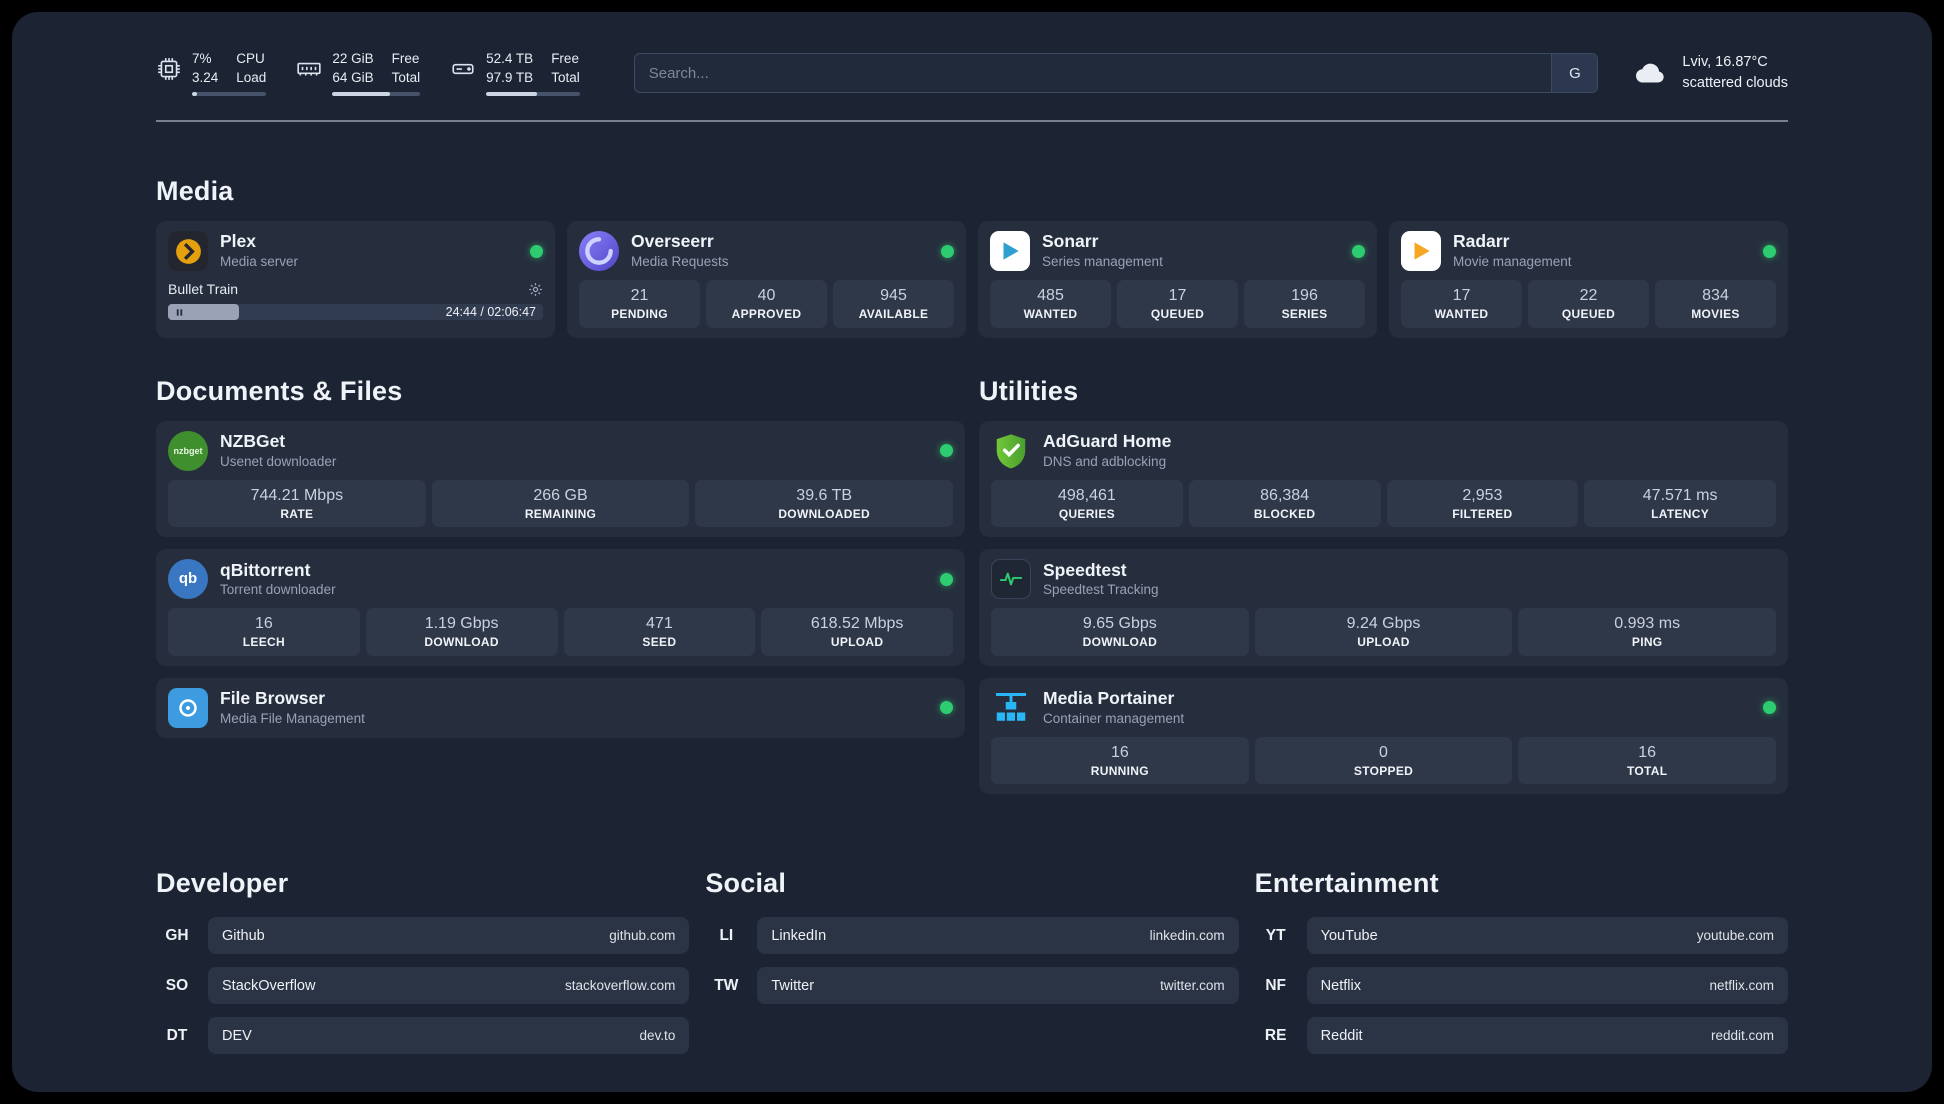 This screenshot has width=1944, height=1104. I want to click on pause-icon, so click(179, 312).